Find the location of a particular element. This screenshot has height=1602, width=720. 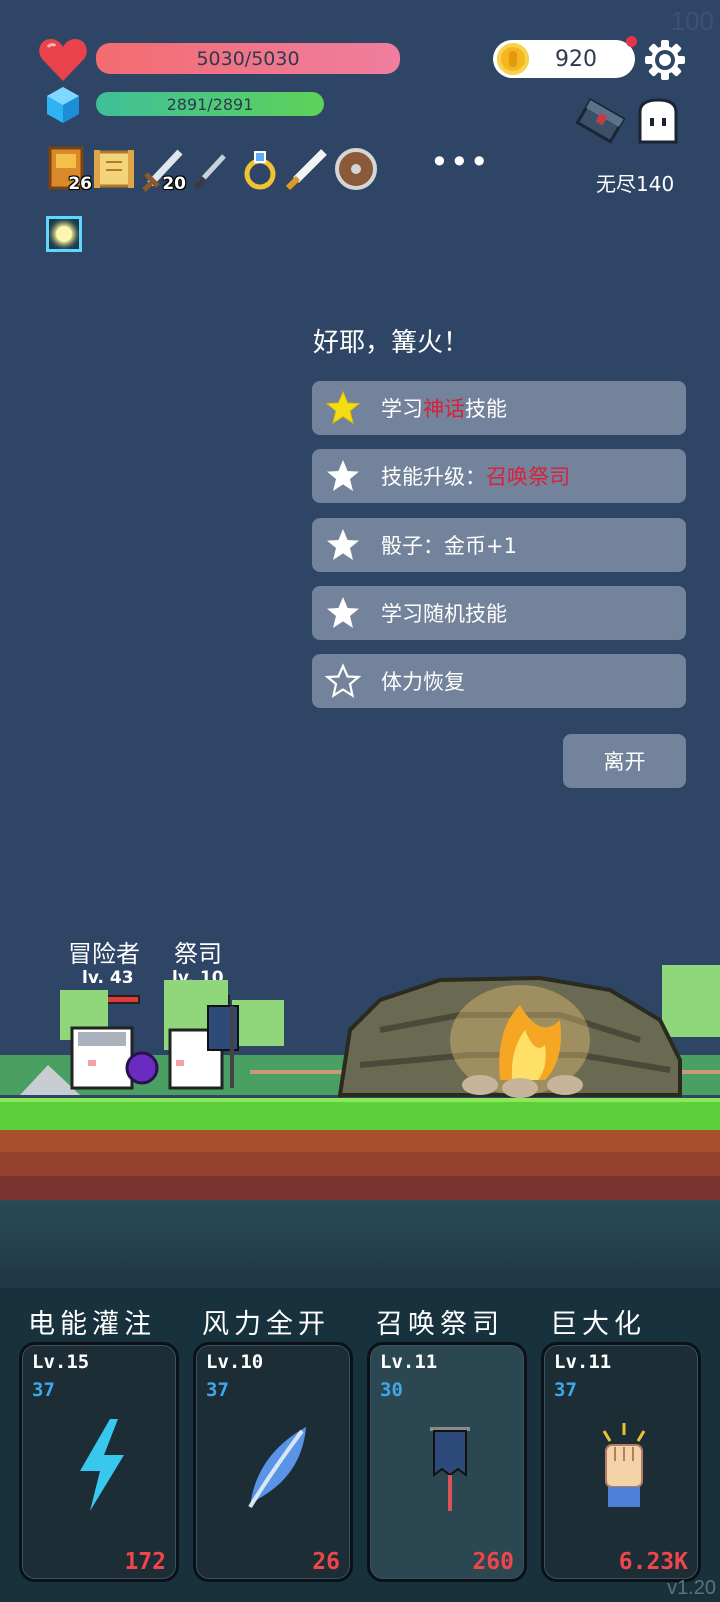

gold-value: 920 is located at coordinates (576, 59).